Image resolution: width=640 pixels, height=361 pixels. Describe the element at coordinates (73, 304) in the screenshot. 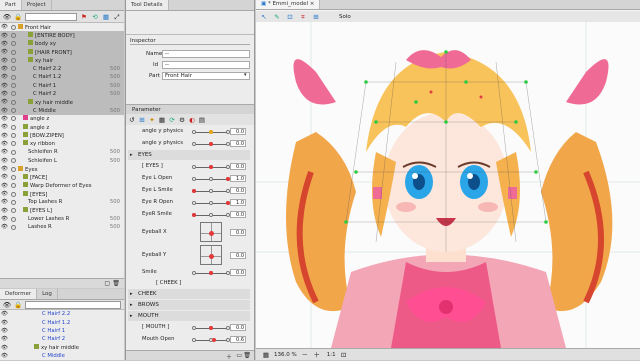

I see `deformer-search-input` at that location.